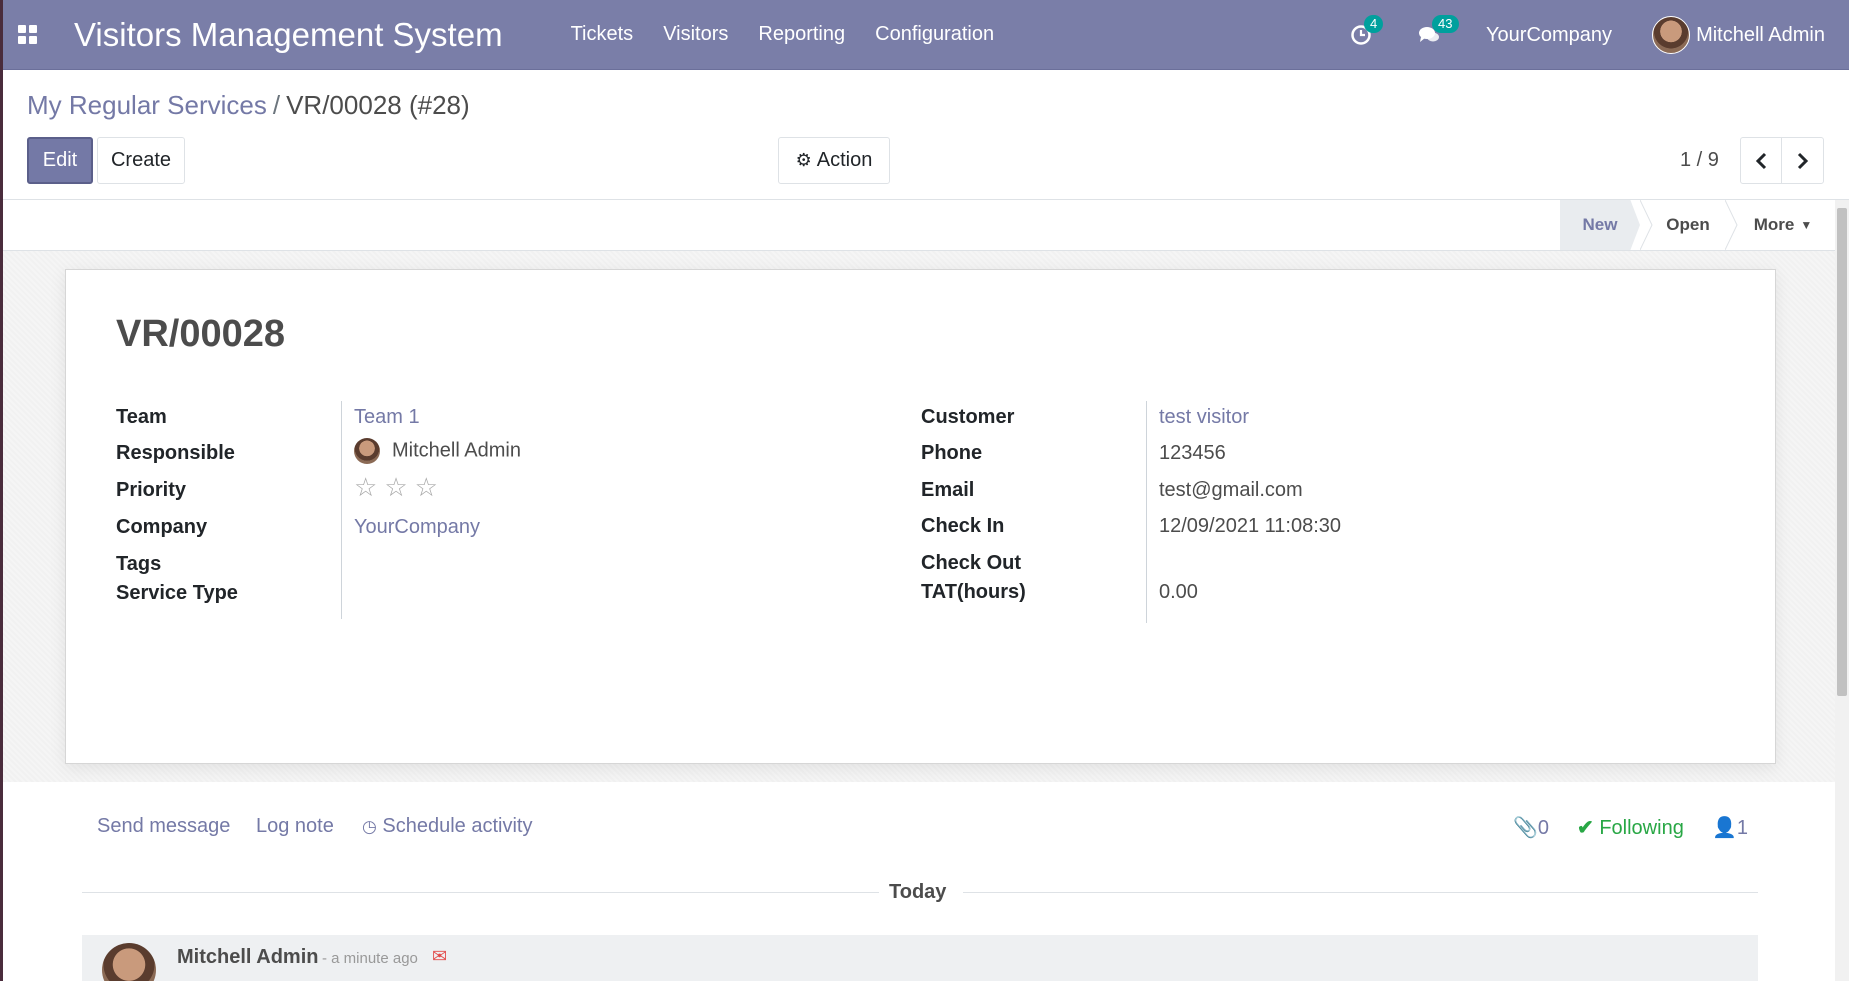 This screenshot has height=981, width=1849. Describe the element at coordinates (934, 34) in the screenshot. I see `menu-configuration: Configuration` at that location.